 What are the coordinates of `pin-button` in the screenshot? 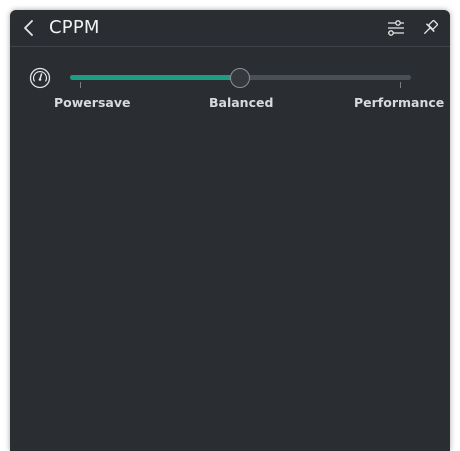 It's located at (430, 28).